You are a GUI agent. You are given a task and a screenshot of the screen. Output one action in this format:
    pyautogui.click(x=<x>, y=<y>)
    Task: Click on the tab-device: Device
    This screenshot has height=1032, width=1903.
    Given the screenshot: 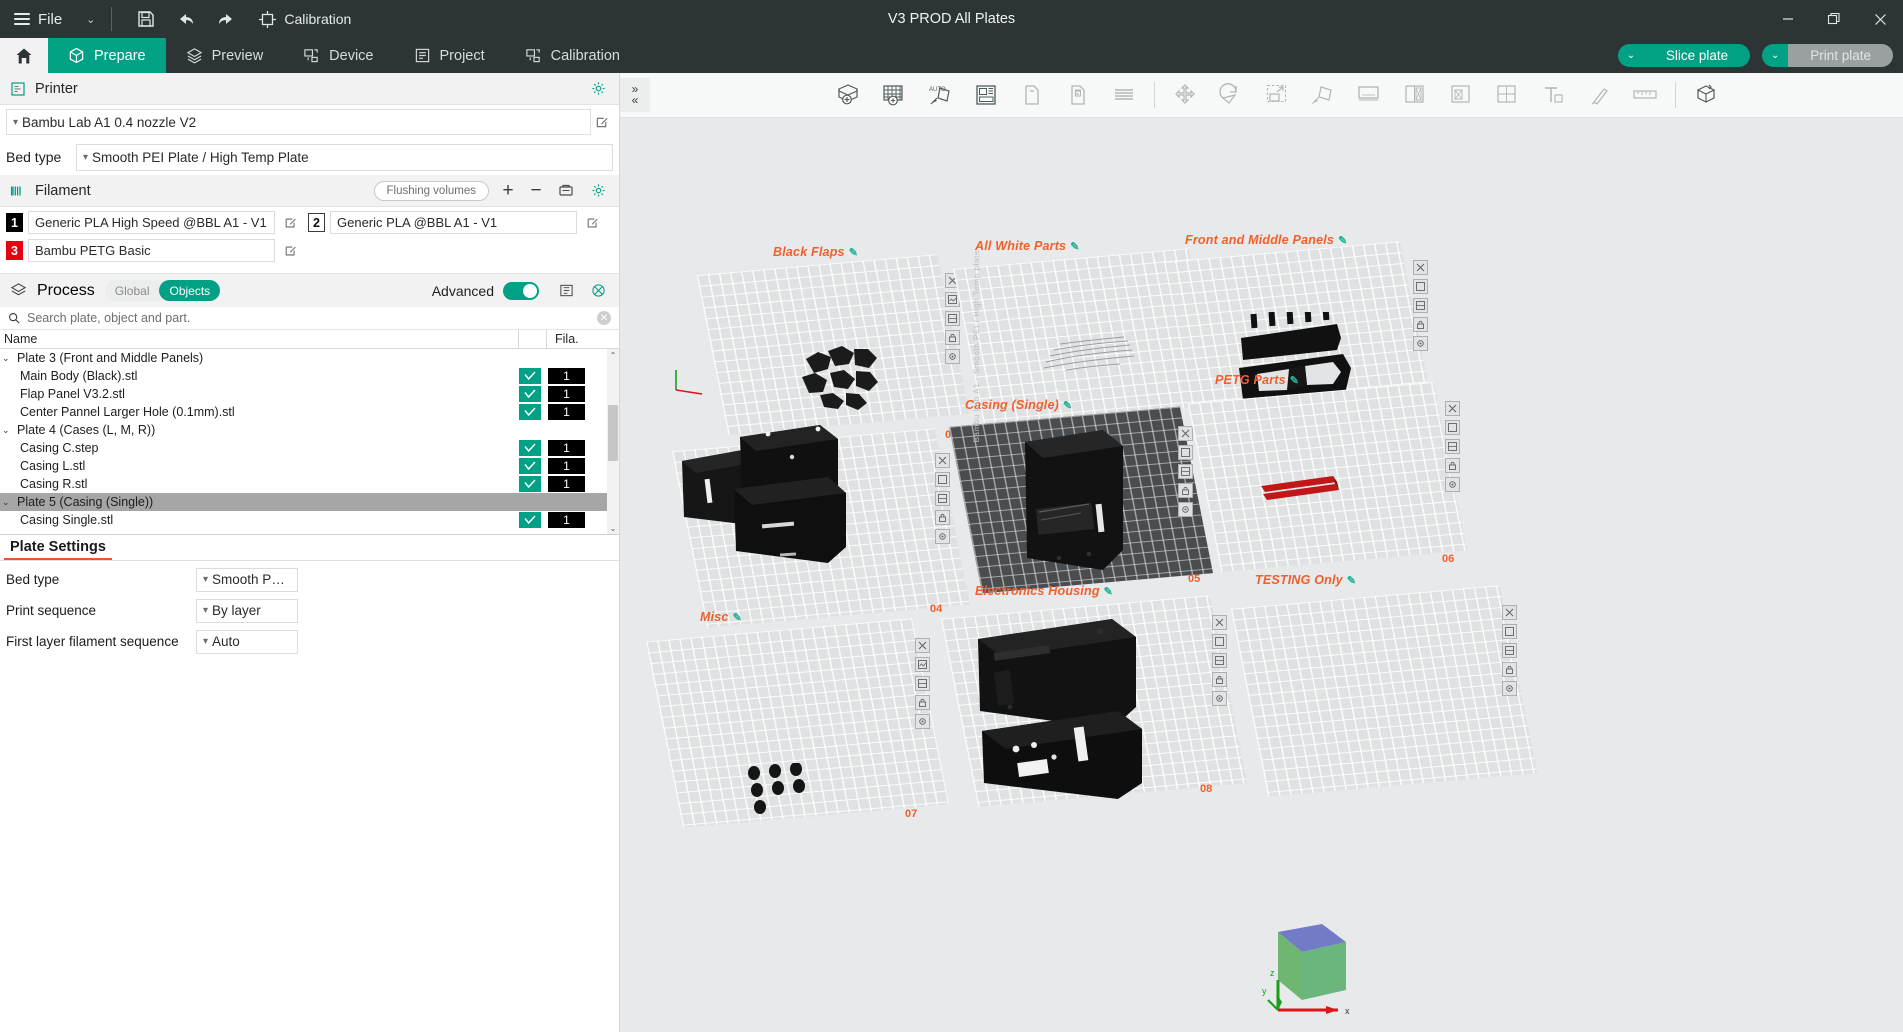 What is the action you would take?
    pyautogui.click(x=338, y=55)
    